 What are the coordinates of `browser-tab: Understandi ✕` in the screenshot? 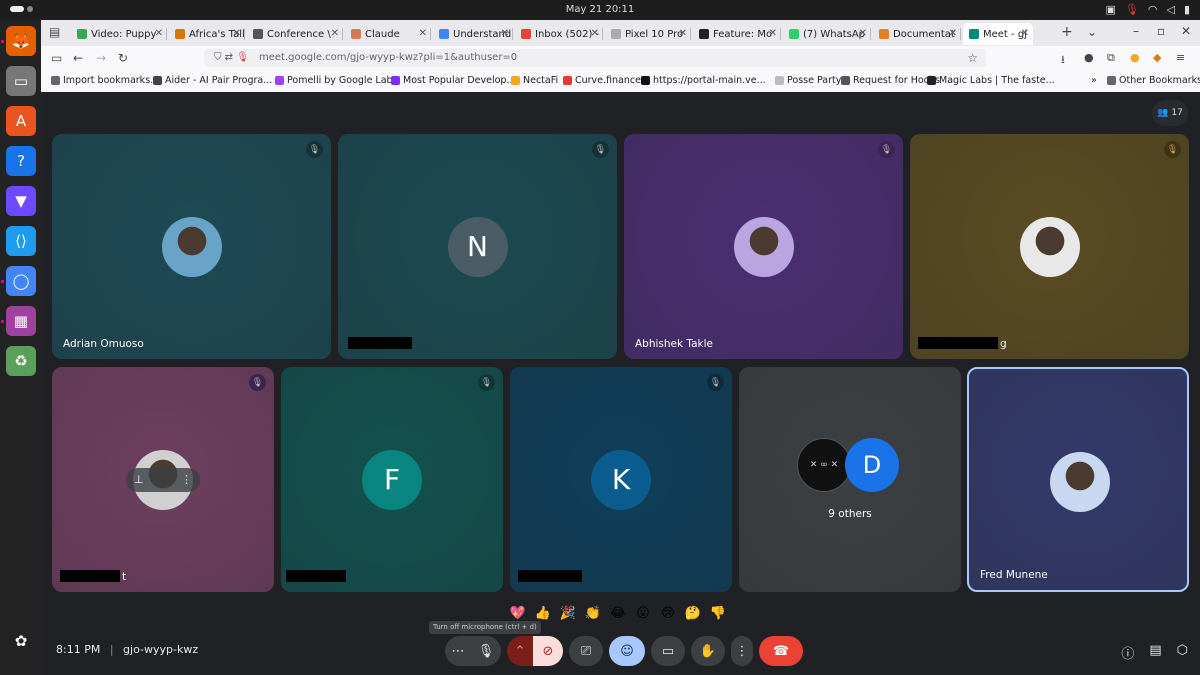 It's located at (473, 34).